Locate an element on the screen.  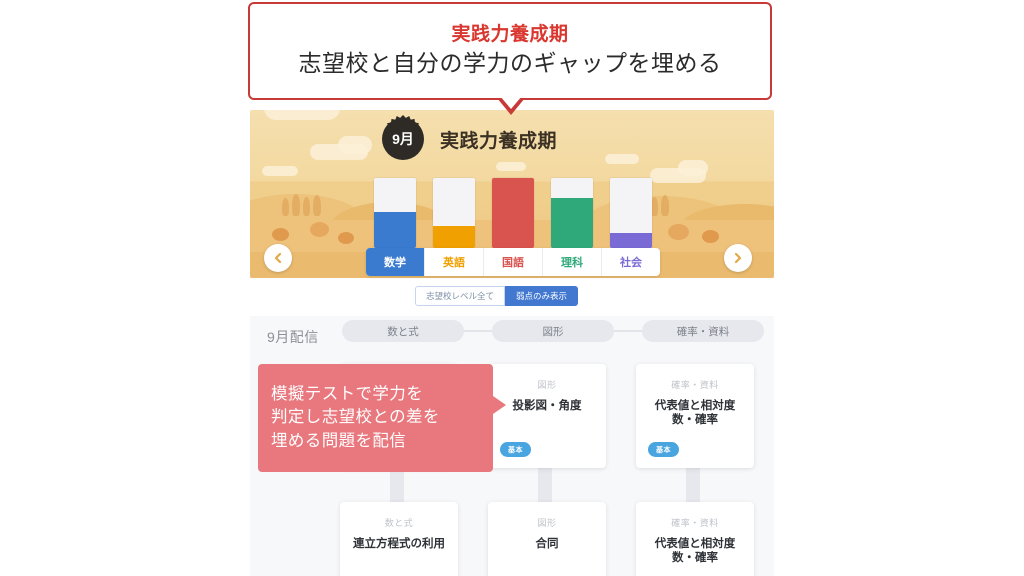
callout-subtitle: 志望校と自分の学力のギャップを埋める is located at coordinates (510, 62).